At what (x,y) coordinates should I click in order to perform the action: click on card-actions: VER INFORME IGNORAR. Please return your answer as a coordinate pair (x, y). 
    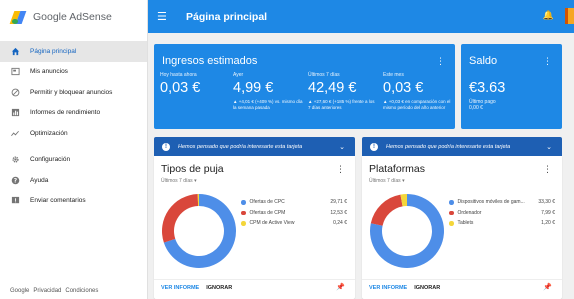
    Looking at the image, I should click on (404, 288).